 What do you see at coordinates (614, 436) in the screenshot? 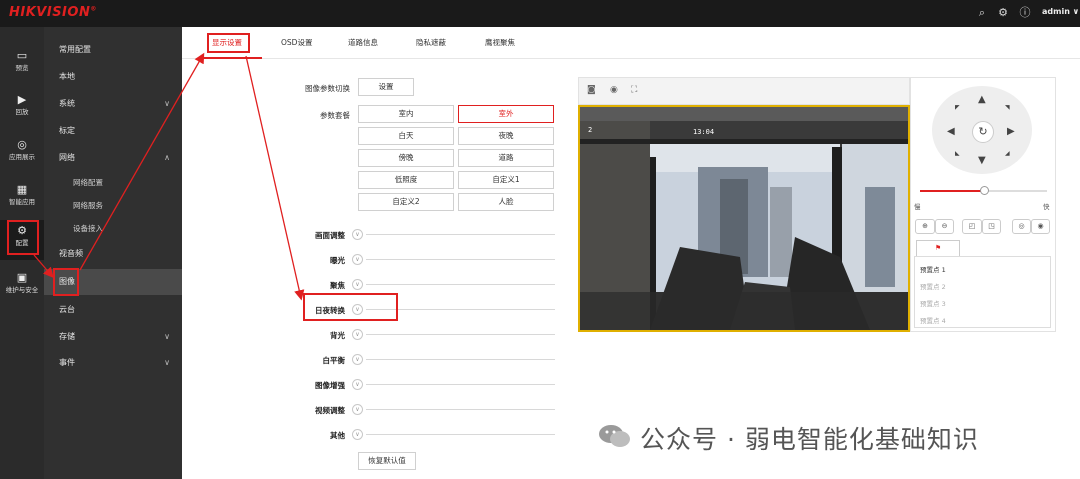
I see `wechat-icon` at bounding box center [614, 436].